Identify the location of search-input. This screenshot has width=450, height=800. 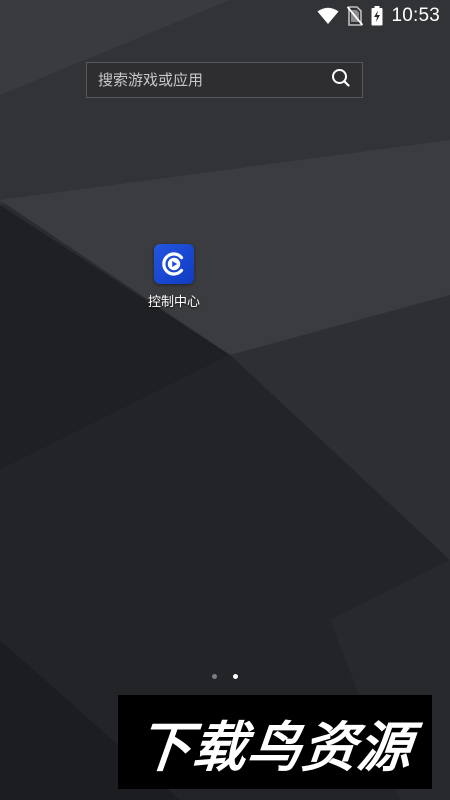
(214, 80).